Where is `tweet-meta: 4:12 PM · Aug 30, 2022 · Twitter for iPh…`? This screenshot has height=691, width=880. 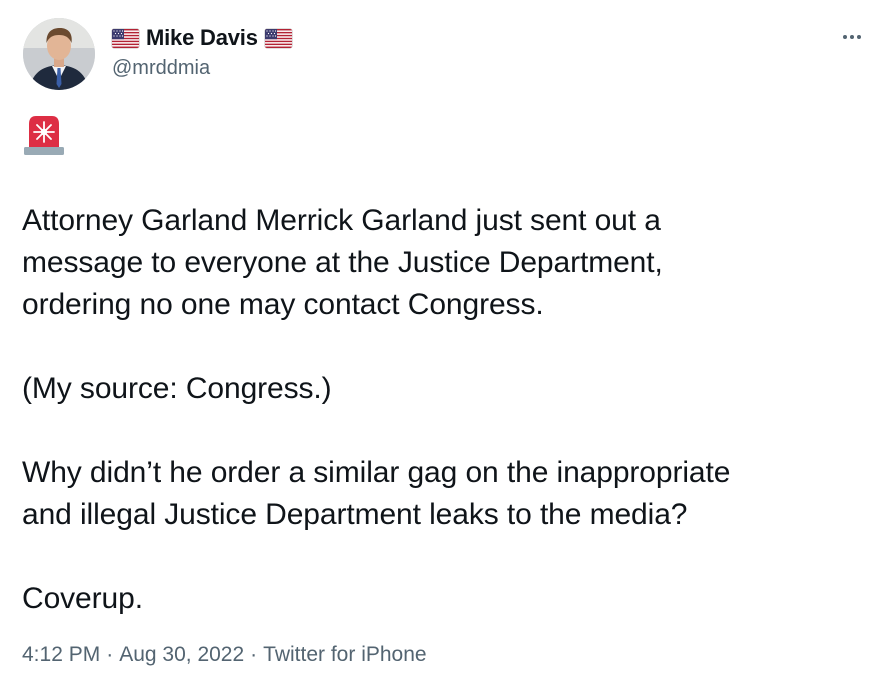
tweet-meta: 4:12 PM · Aug 30, 2022 · Twitter for iPh… is located at coordinates (224, 655).